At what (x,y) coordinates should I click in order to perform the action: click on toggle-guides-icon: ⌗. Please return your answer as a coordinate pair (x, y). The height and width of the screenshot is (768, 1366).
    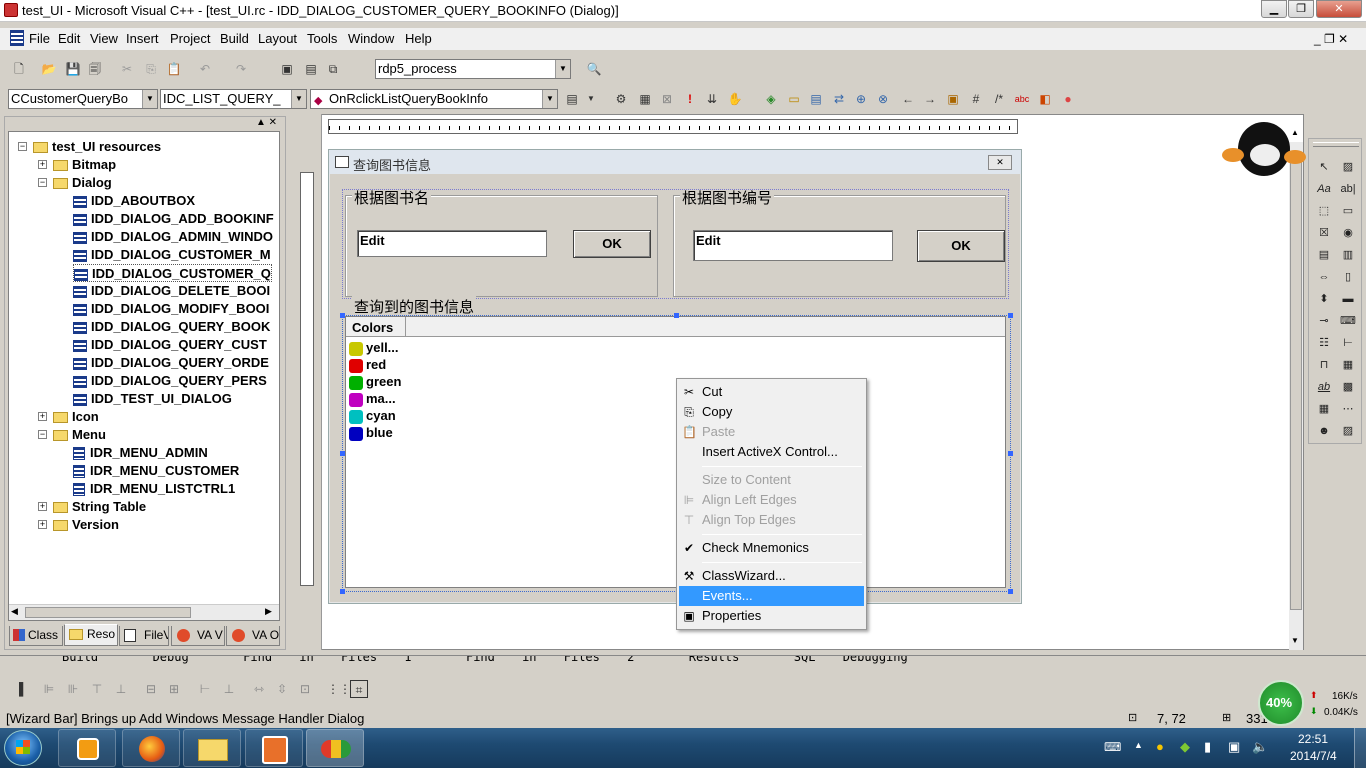
    Looking at the image, I should click on (359, 689).